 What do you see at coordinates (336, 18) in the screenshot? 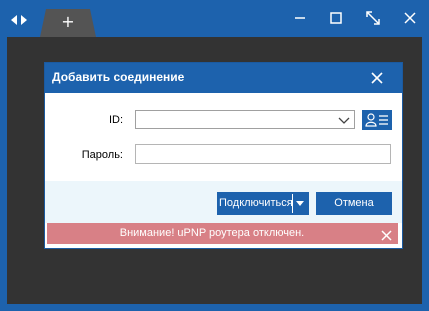
I see `maximize-icon` at bounding box center [336, 18].